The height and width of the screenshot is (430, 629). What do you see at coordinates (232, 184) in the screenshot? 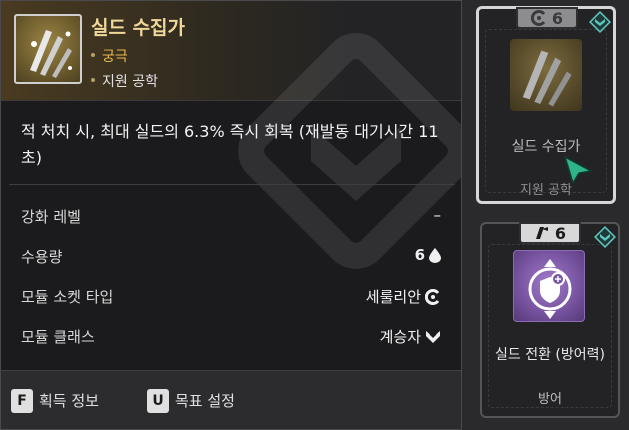
I see `divider` at bounding box center [232, 184].